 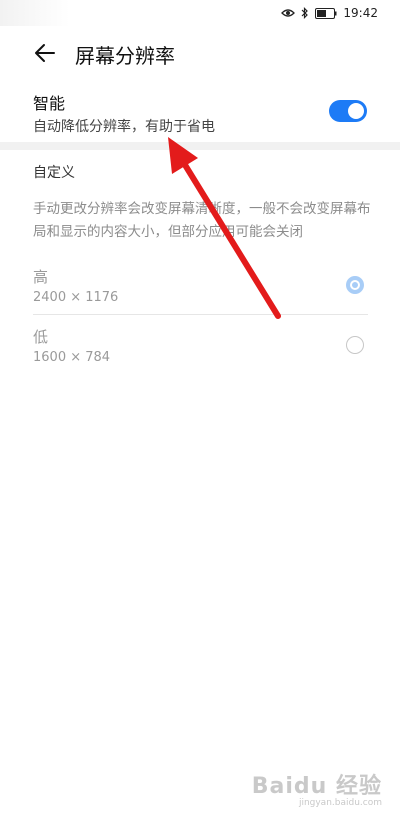 I want to click on radio-high, so click(x=355, y=285).